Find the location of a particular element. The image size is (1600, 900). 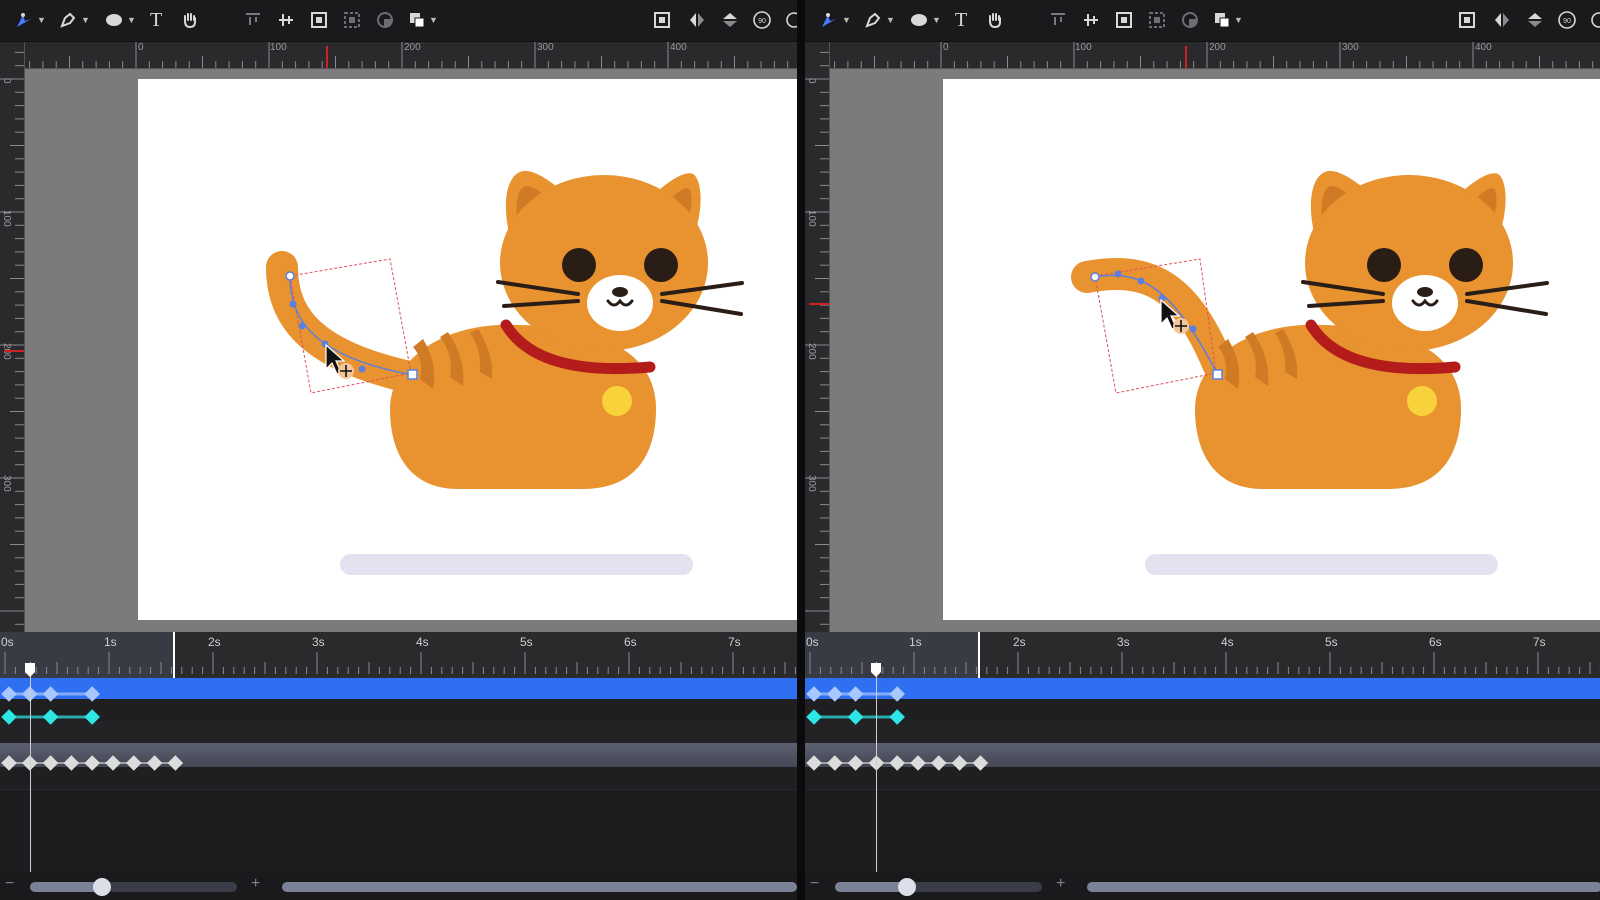

flip-vertical-icon is located at coordinates (730, 20).